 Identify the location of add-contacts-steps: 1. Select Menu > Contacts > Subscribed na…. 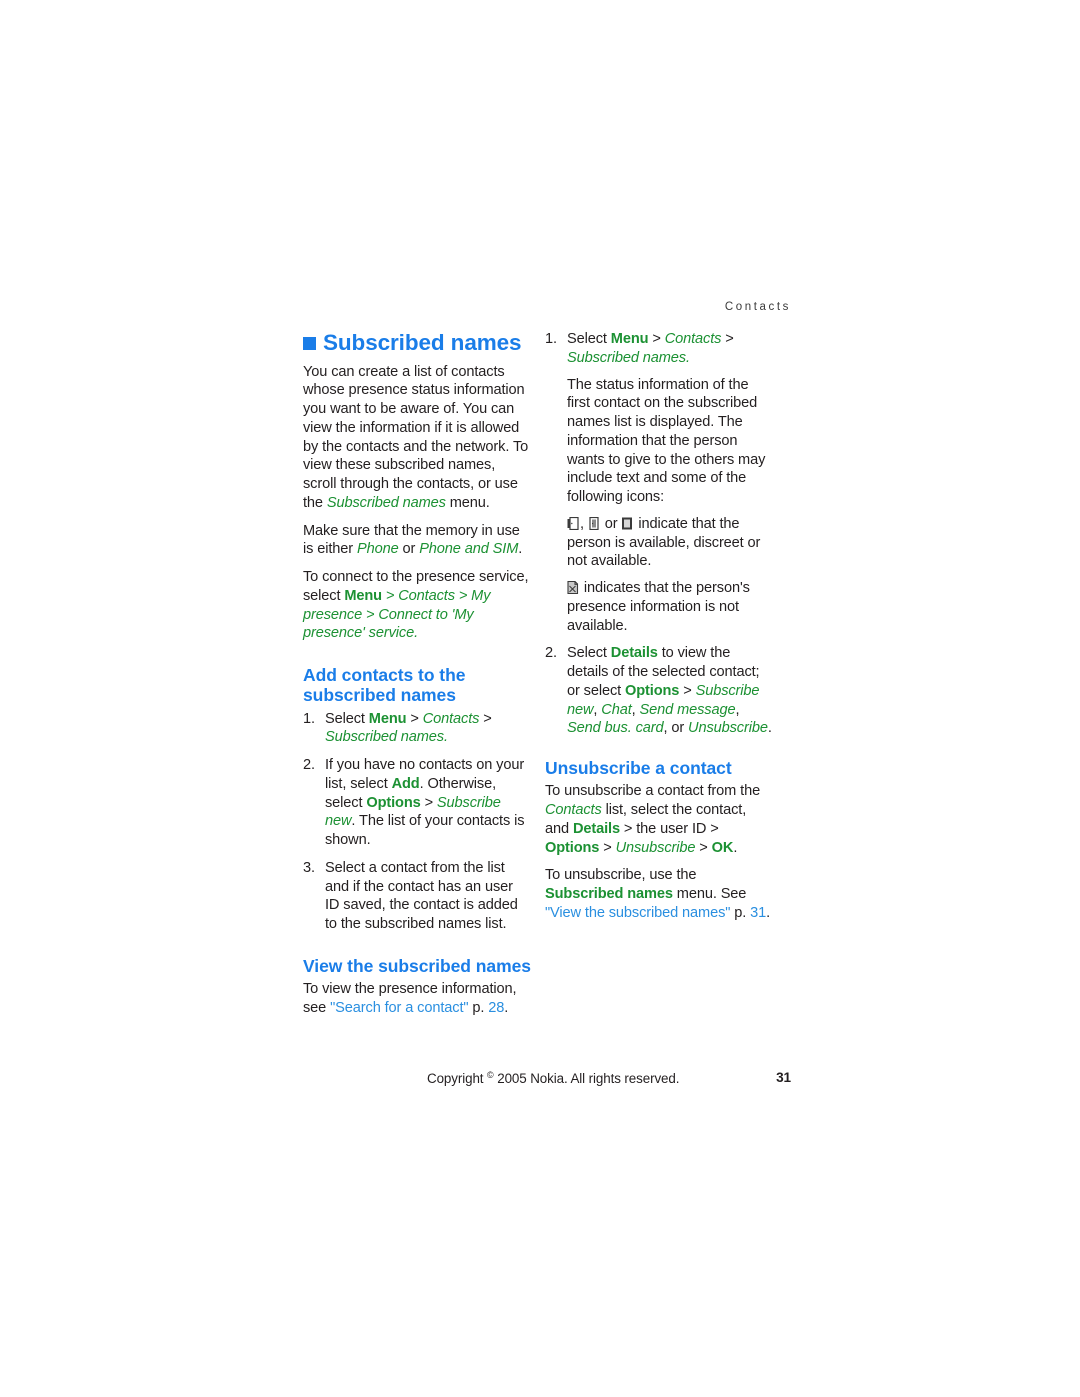
(417, 822).